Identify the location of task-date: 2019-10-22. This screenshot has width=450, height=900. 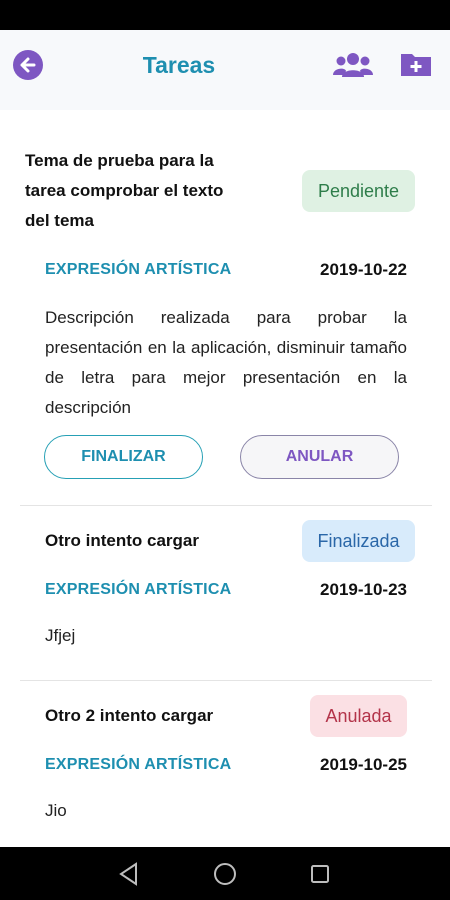
(363, 269).